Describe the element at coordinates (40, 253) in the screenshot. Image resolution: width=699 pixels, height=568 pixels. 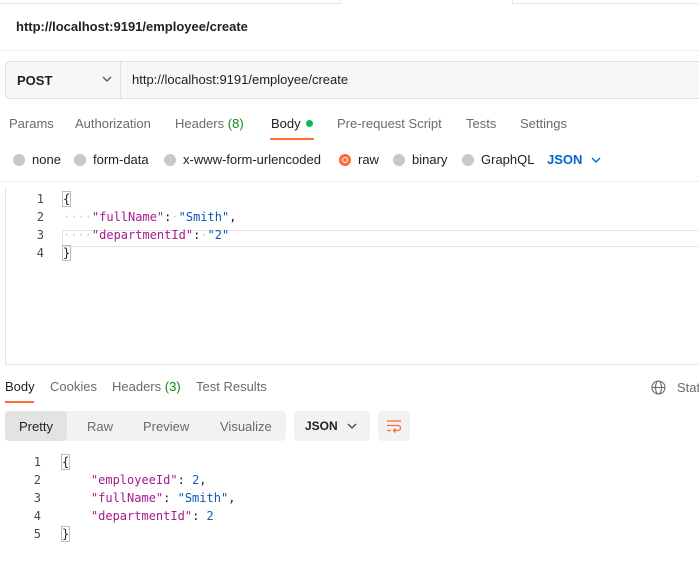
I see `line-number: 4` at that location.